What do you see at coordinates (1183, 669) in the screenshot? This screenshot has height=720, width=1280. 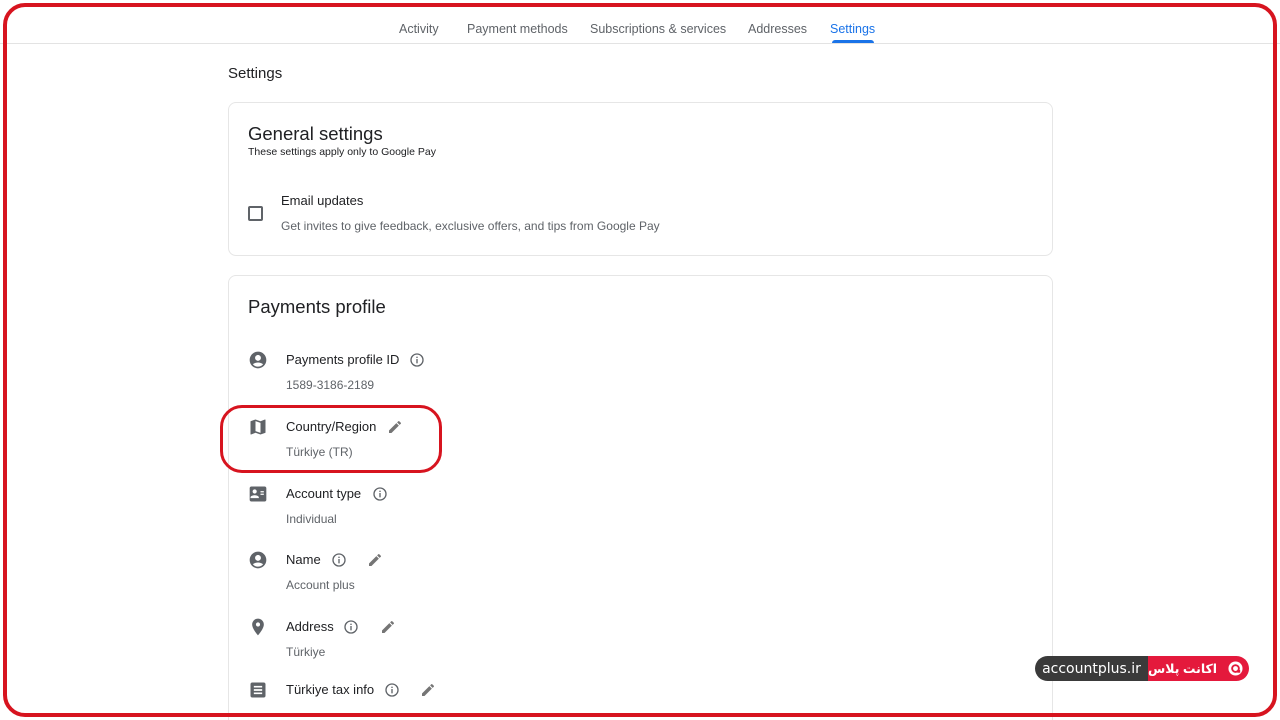 I see `watermark-brand-text: اکانت پلاس` at bounding box center [1183, 669].